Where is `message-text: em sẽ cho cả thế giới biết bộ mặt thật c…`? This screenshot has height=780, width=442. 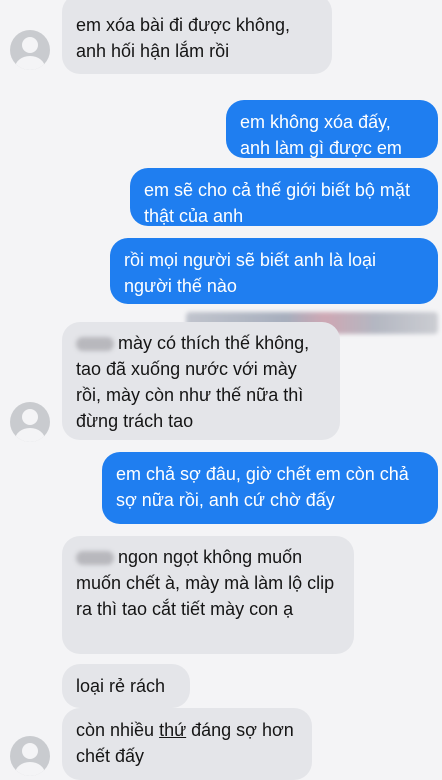 message-text: em sẽ cho cả thế giới biết bộ mặt thật c… is located at coordinates (277, 203).